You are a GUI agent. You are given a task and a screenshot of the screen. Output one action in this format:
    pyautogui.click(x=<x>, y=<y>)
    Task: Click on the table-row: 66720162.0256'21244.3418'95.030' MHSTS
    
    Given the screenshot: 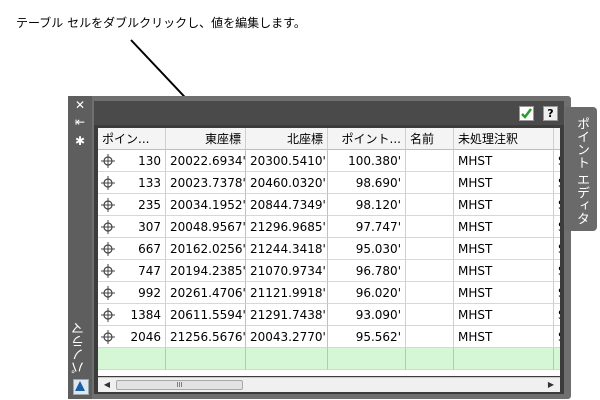 What is the action you would take?
    pyautogui.click(x=329, y=249)
    